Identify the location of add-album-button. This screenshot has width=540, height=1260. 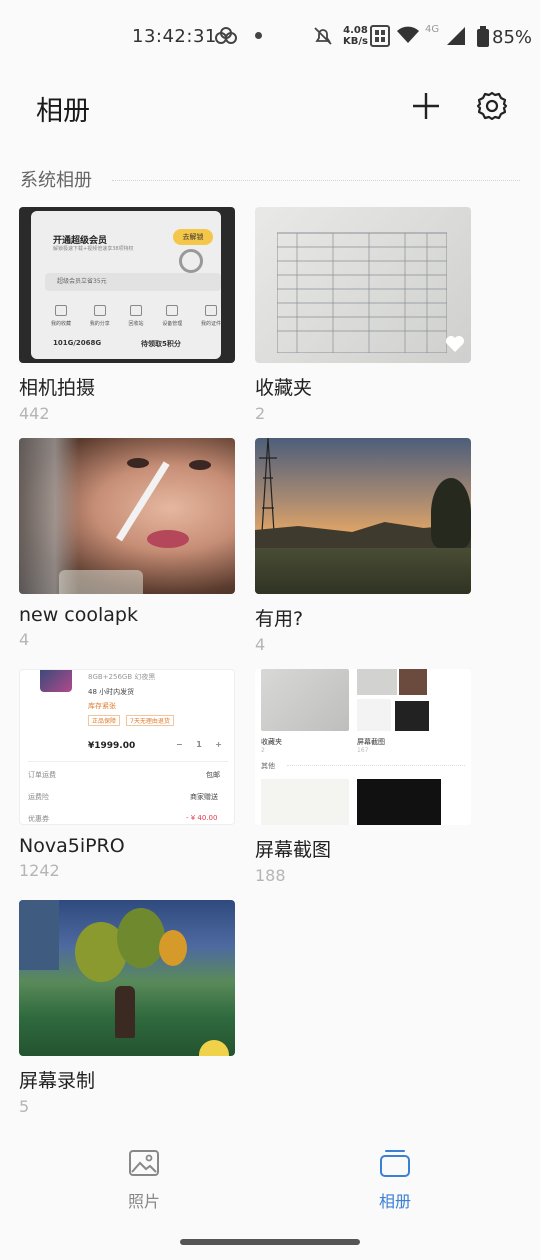
(426, 106).